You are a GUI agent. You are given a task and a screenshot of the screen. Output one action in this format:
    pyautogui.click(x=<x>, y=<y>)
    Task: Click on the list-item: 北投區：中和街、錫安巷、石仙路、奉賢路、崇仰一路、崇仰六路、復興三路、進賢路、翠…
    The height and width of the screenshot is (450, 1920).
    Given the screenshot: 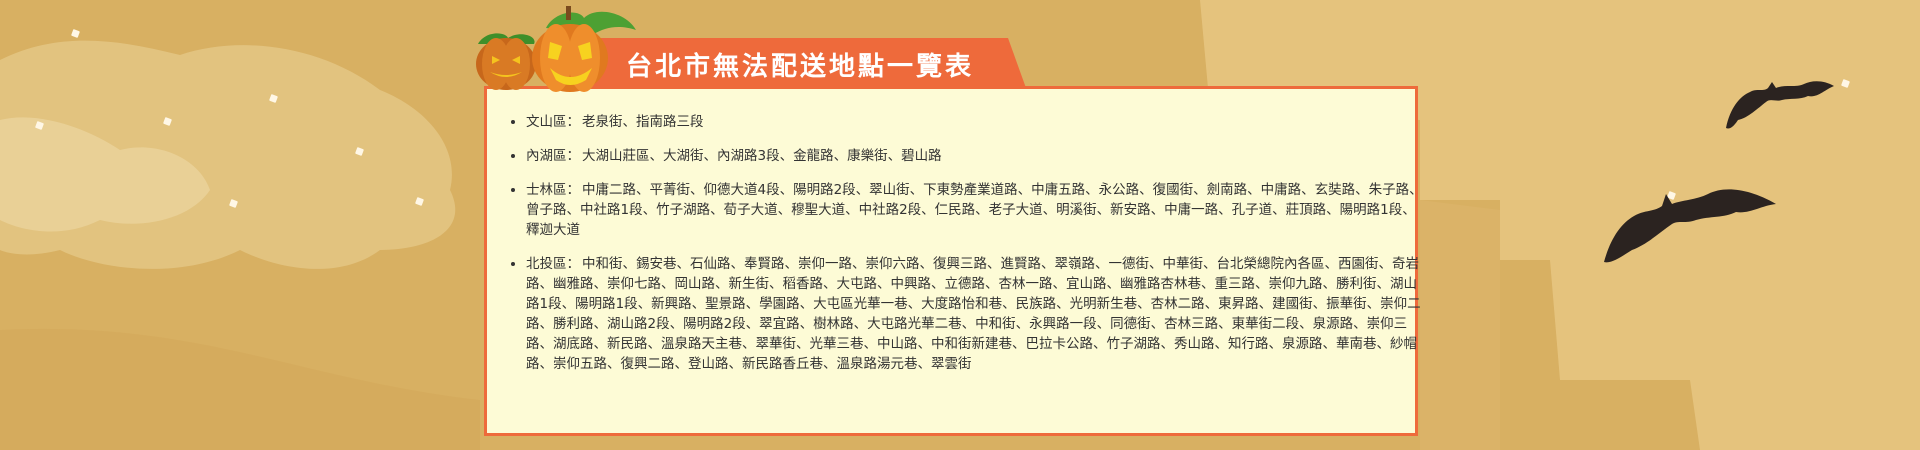 What is the action you would take?
    pyautogui.click(x=976, y=314)
    